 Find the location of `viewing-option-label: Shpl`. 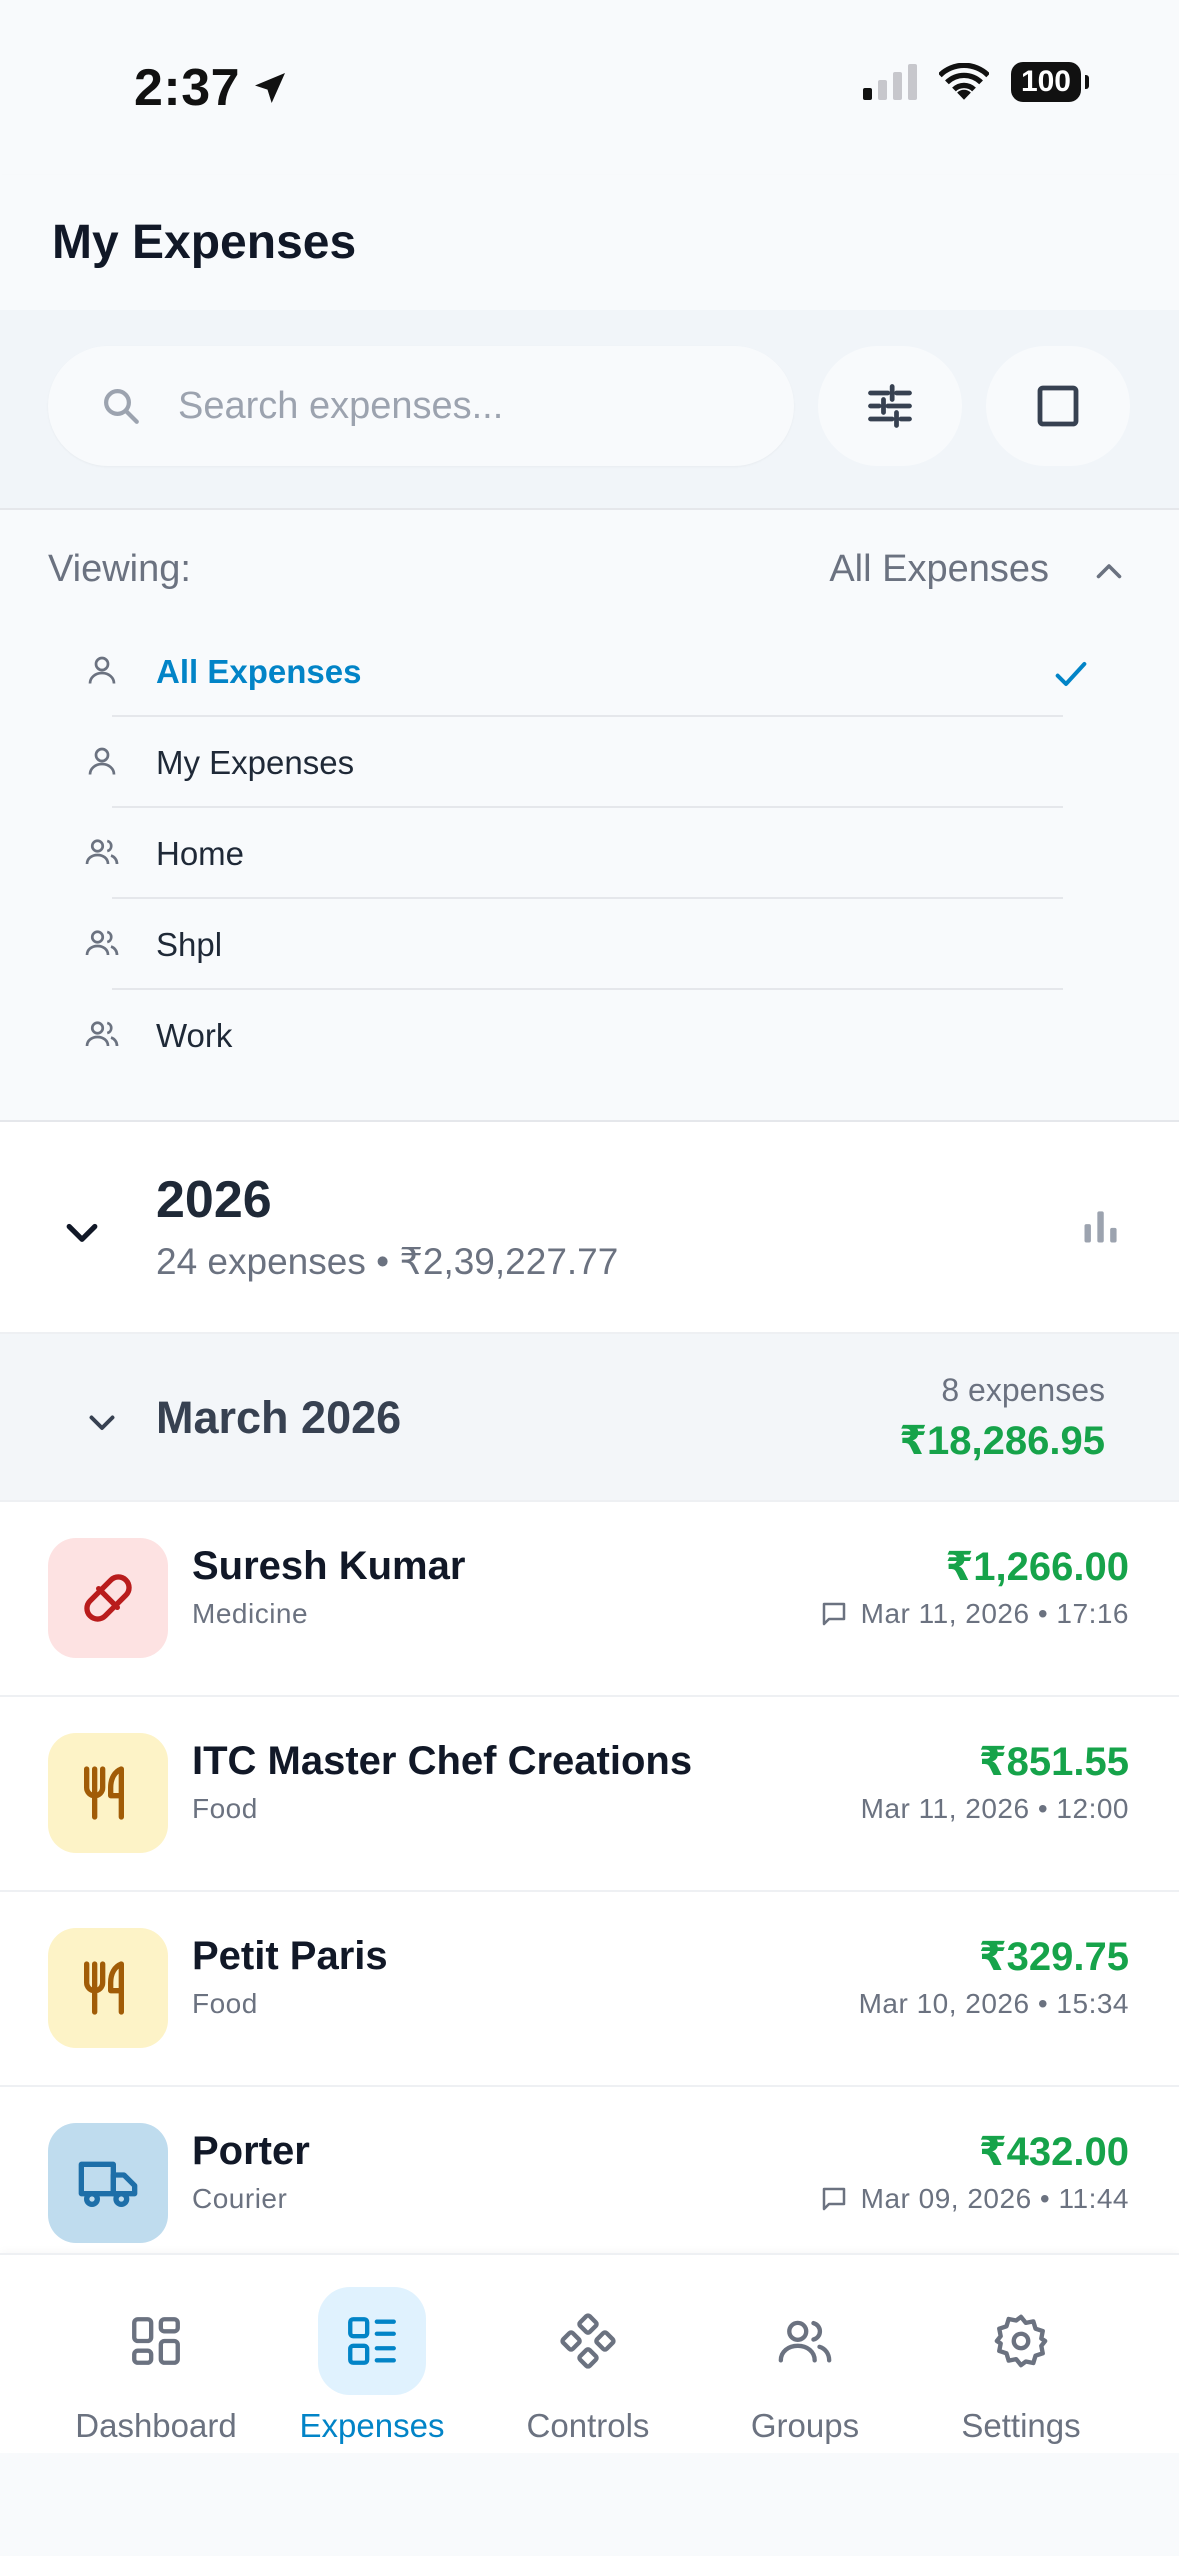

viewing-option-label: Shpl is located at coordinates (189, 944).